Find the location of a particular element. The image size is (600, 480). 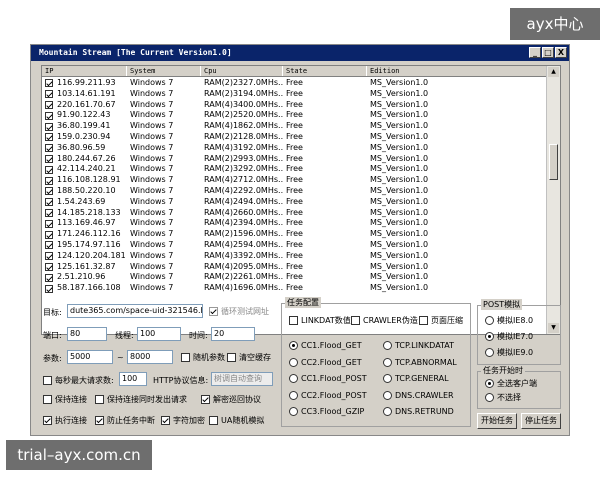

http-info-input: 树调自动查询 is located at coordinates (242, 379).